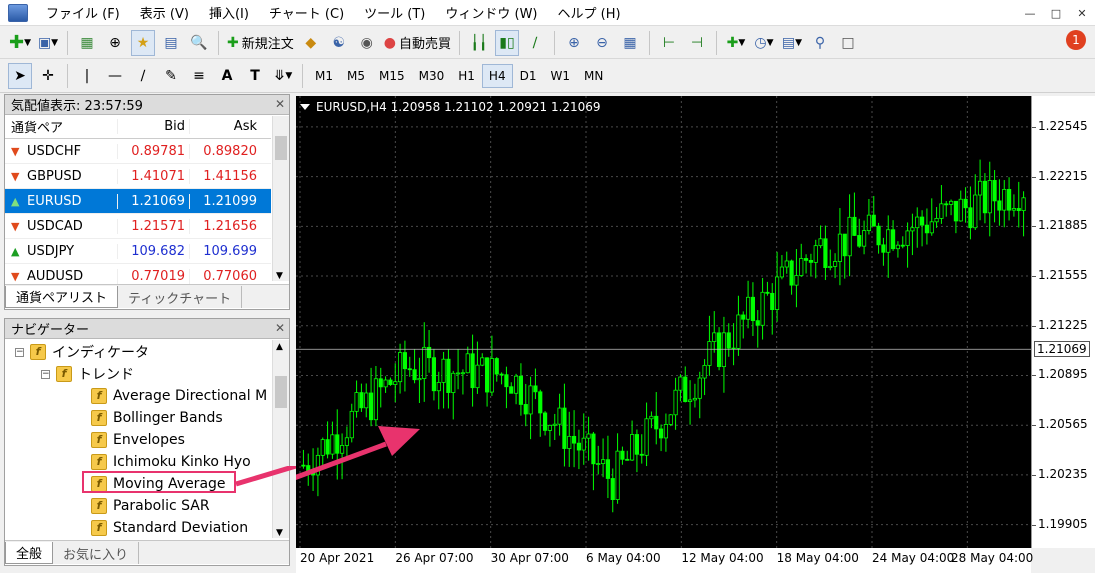  Describe the element at coordinates (367, 43) in the screenshot. I see `signals-button: ◉` at that location.